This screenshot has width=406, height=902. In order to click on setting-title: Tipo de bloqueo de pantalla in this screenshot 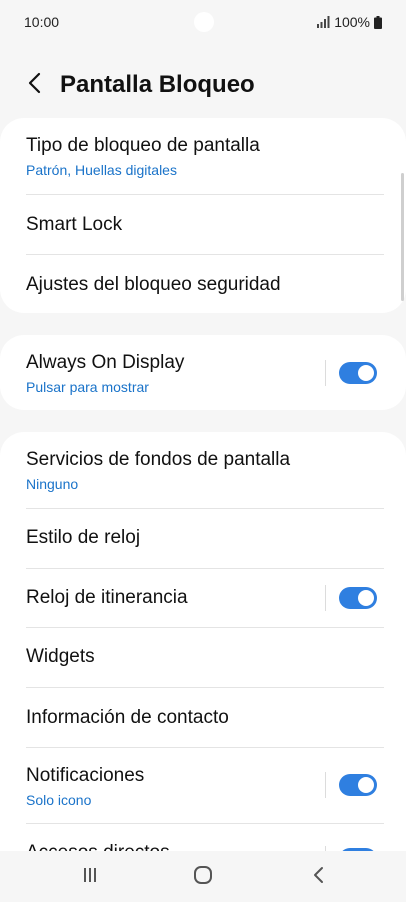, I will do `click(143, 145)`.